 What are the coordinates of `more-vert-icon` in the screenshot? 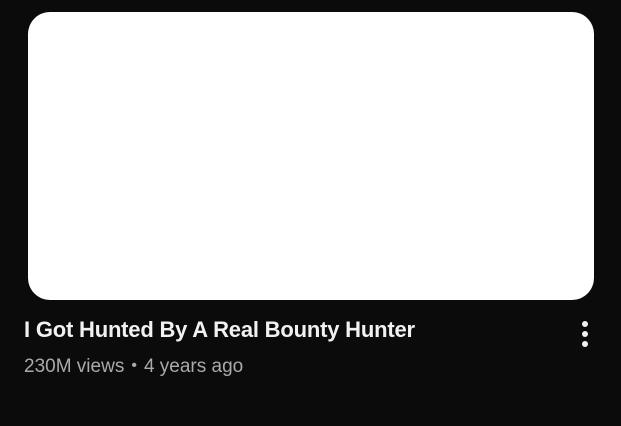 It's located at (585, 334).